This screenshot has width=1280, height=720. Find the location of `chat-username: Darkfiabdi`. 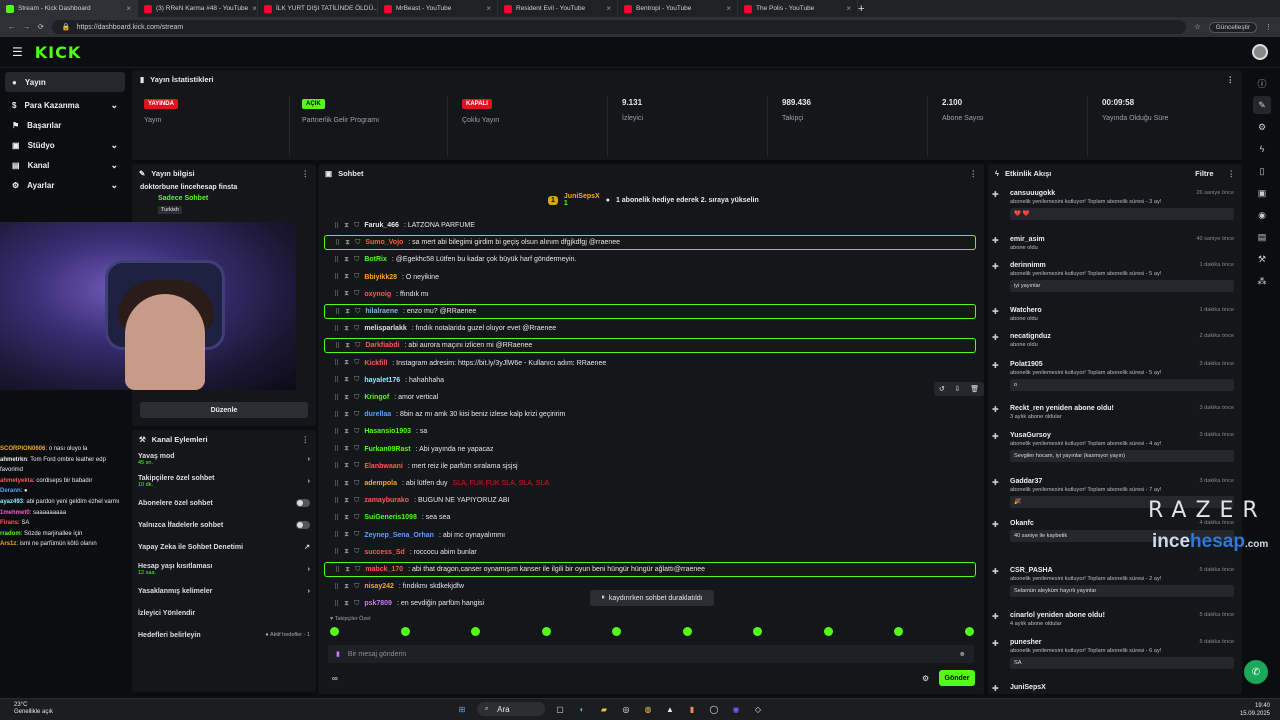

chat-username: Darkfiabdi is located at coordinates (382, 345).